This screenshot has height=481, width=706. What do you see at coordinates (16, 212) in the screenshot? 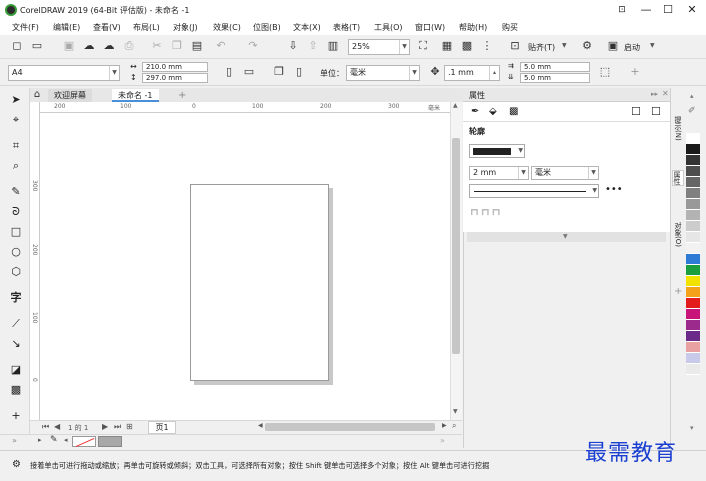
I see `artistic-media-icon: ᘐ` at bounding box center [16, 212].